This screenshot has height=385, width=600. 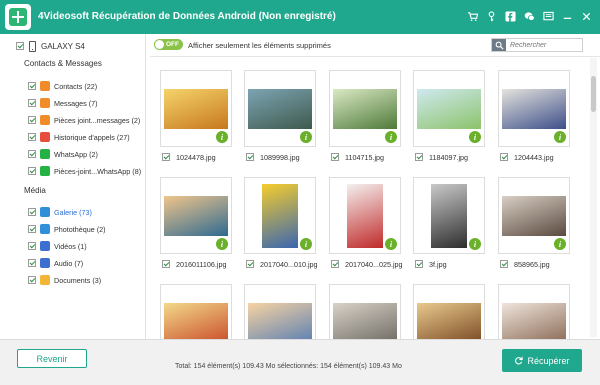 I want to click on sidebar-item: WhatsApp (2), so click(x=63, y=154).